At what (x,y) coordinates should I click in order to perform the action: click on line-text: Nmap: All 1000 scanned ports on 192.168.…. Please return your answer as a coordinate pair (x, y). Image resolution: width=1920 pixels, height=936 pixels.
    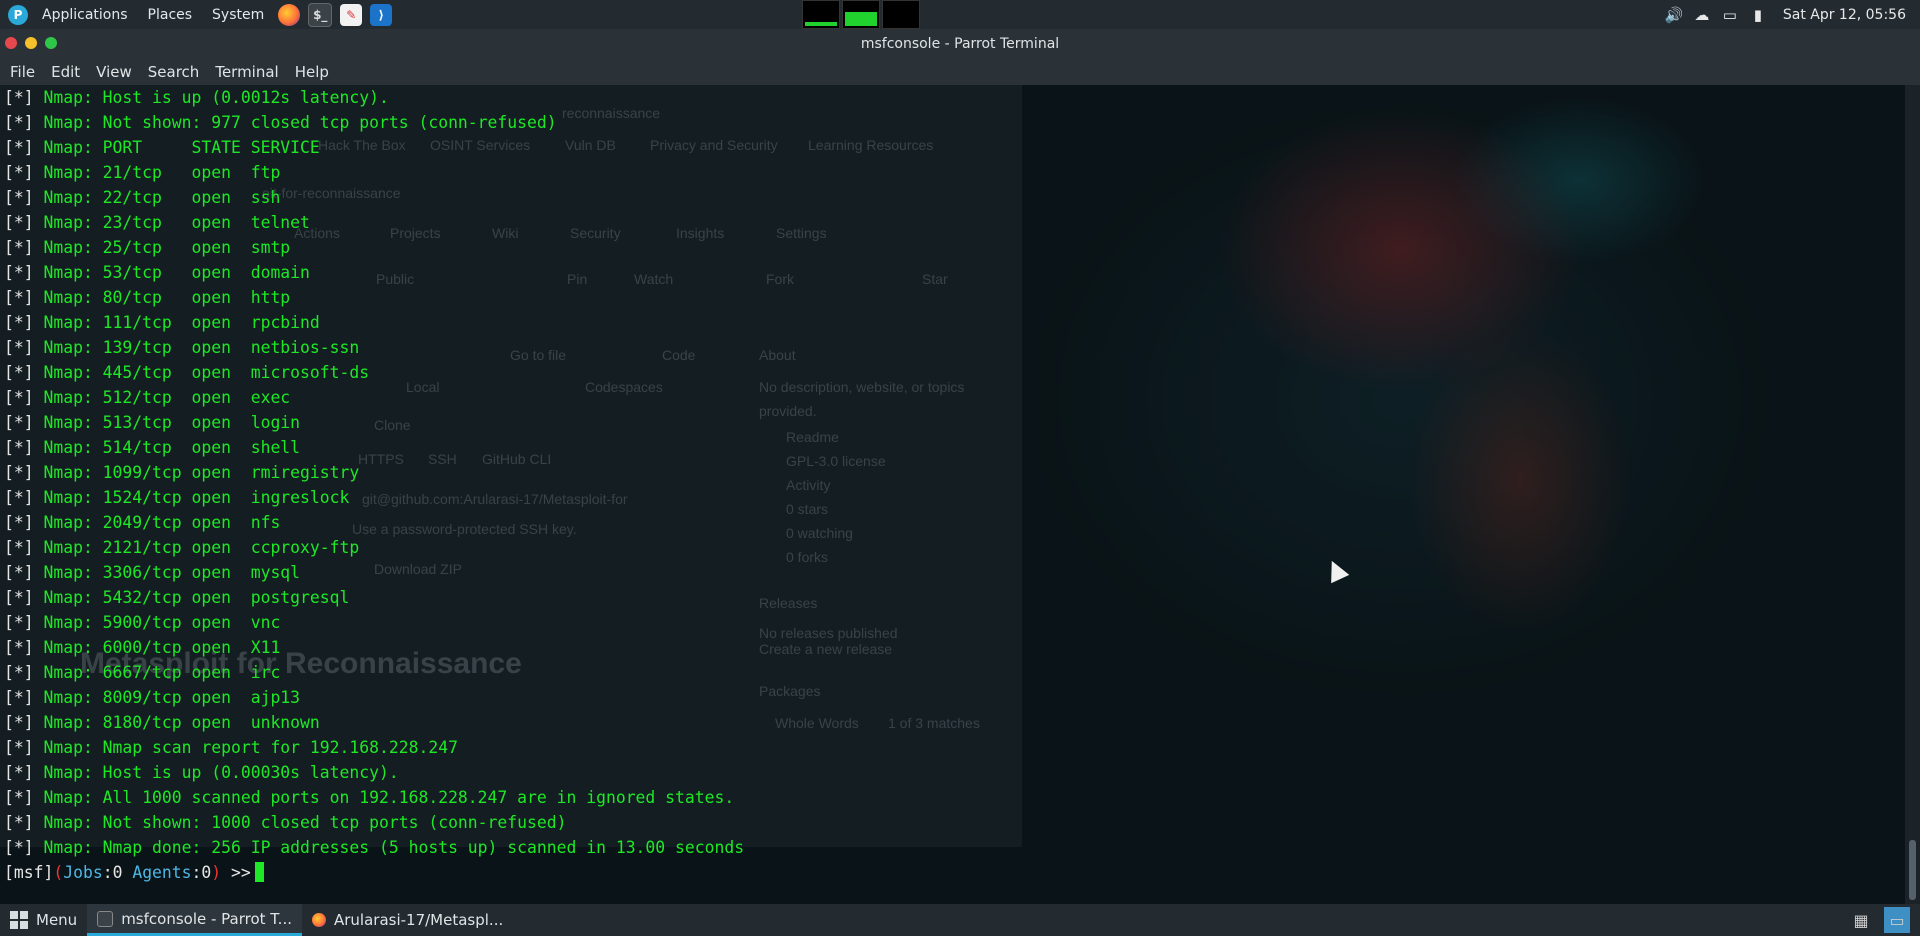
    Looking at the image, I should click on (384, 797).